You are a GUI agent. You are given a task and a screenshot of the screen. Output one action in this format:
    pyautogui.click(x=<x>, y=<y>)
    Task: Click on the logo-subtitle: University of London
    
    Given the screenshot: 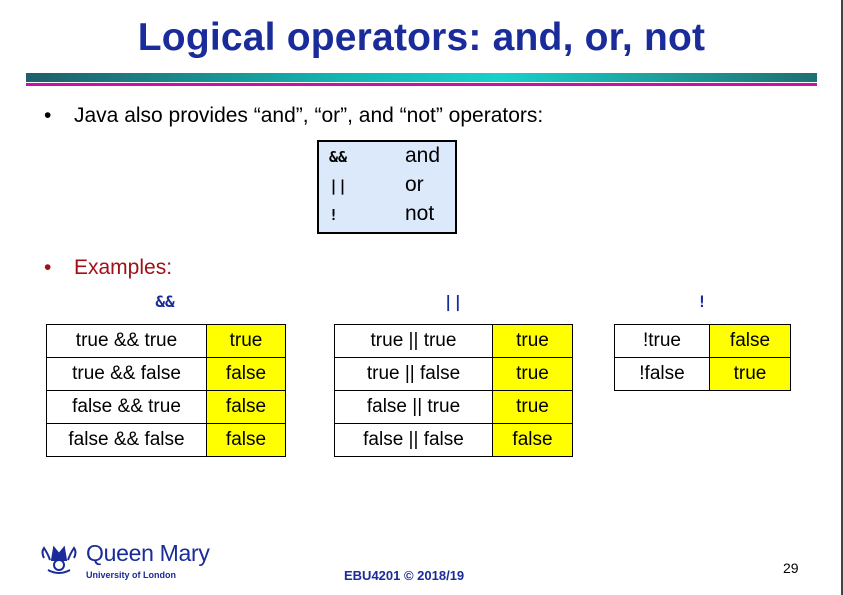 What is the action you would take?
    pyautogui.click(x=131, y=575)
    